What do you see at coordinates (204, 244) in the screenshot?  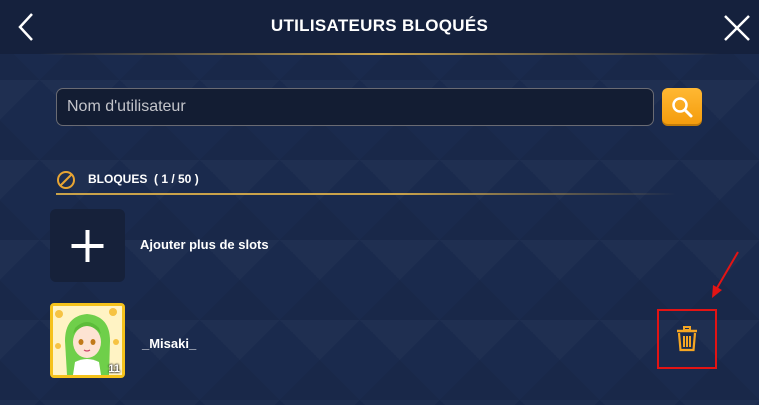 I see `add-slots-label: Ajouter plus de slots` at bounding box center [204, 244].